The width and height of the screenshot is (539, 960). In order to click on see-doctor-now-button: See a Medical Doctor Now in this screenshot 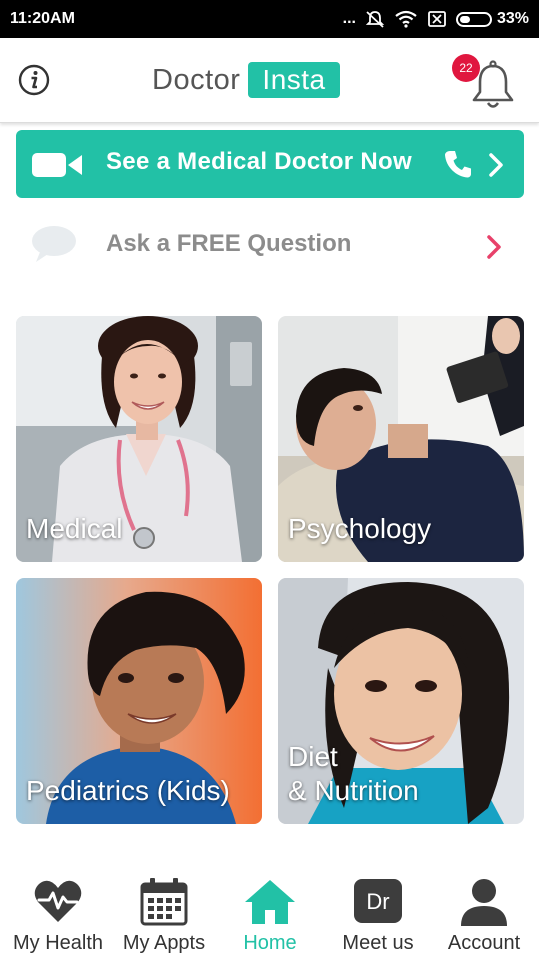, I will do `click(270, 164)`.